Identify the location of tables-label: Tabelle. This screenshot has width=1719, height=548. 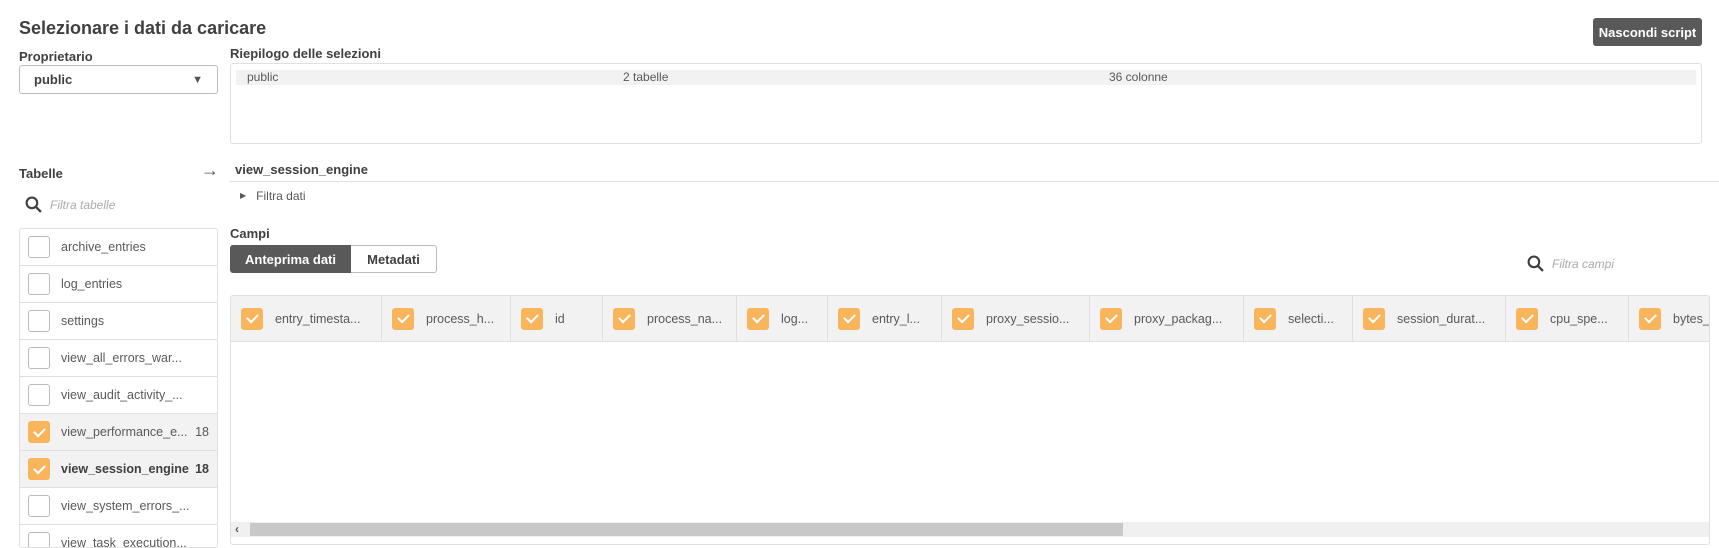
(41, 173).